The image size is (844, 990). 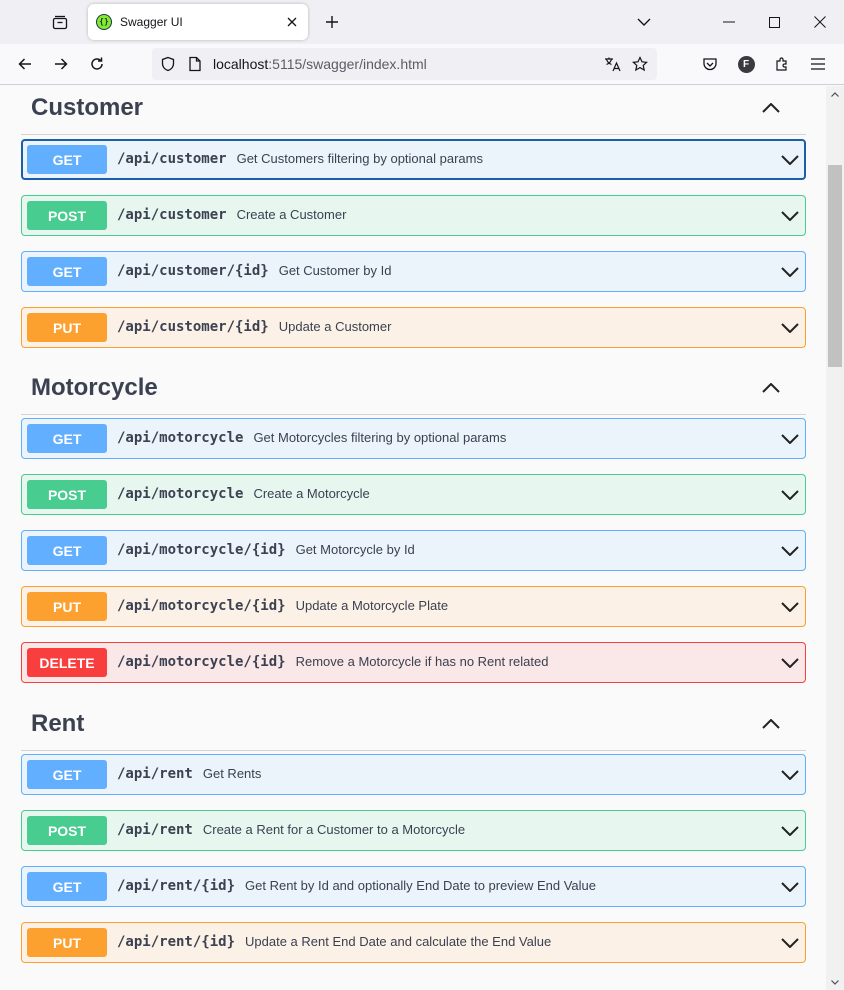 What do you see at coordinates (413, 774) in the screenshot?
I see `operation-block: GET /api/rent Get Rents` at bounding box center [413, 774].